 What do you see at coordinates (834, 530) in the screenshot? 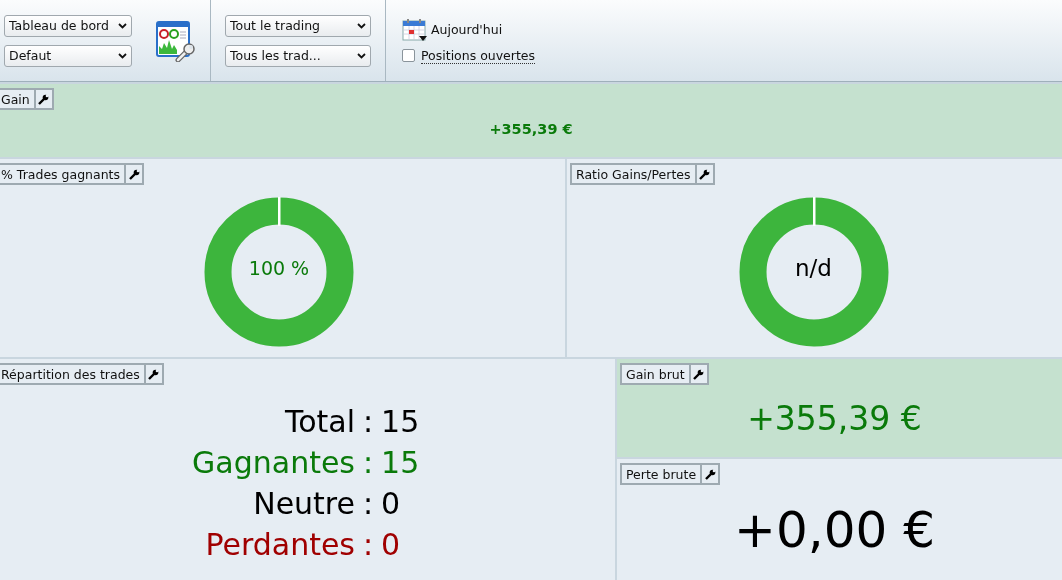
I see `value-text: +0,00 €` at bounding box center [834, 530].